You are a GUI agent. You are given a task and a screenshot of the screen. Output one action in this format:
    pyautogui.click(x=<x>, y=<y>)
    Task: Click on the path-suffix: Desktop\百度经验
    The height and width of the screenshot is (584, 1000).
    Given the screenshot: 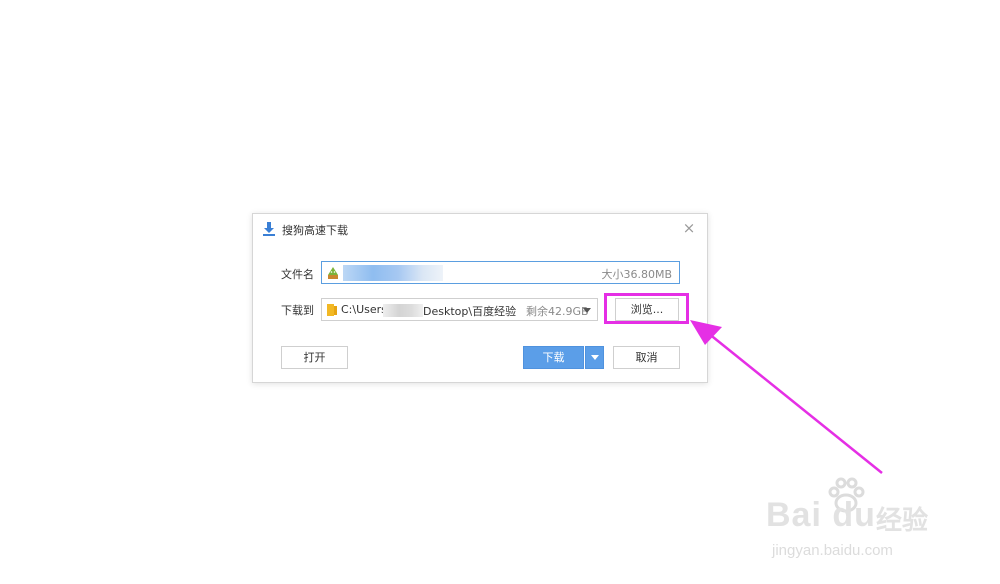 What is the action you would take?
    pyautogui.click(x=470, y=311)
    